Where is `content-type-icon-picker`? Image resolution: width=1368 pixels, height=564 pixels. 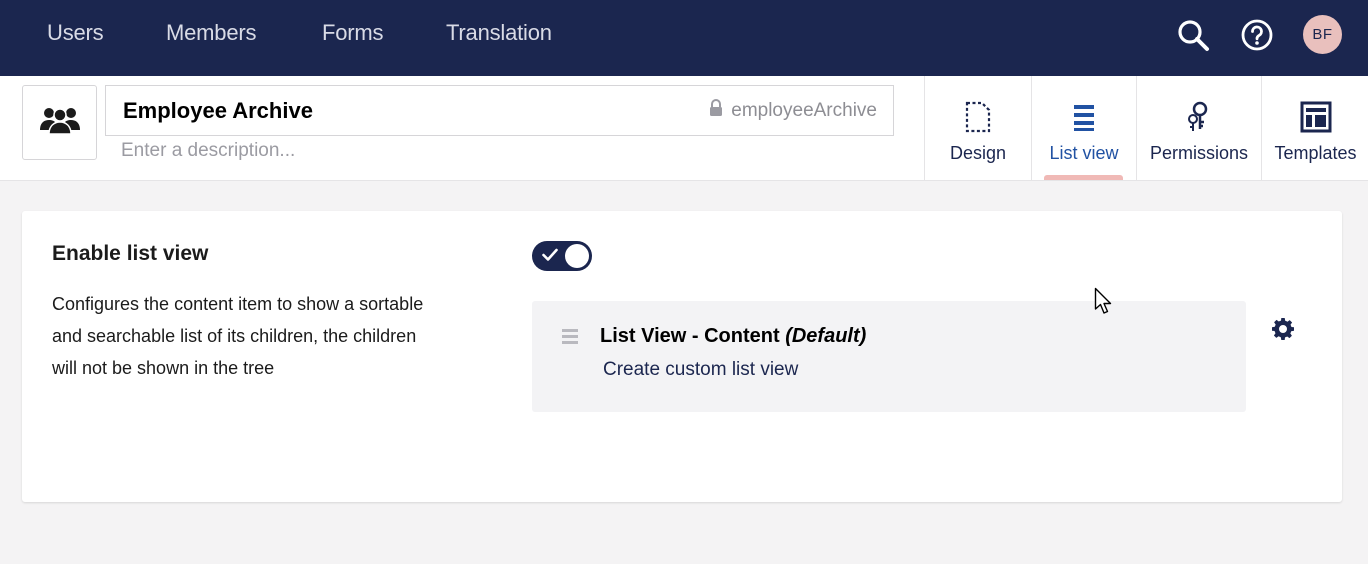 content-type-icon-picker is located at coordinates (59, 122).